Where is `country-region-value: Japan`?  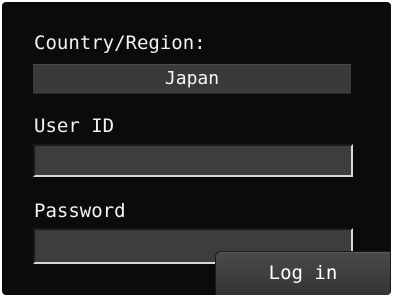 country-region-value: Japan is located at coordinates (192, 78).